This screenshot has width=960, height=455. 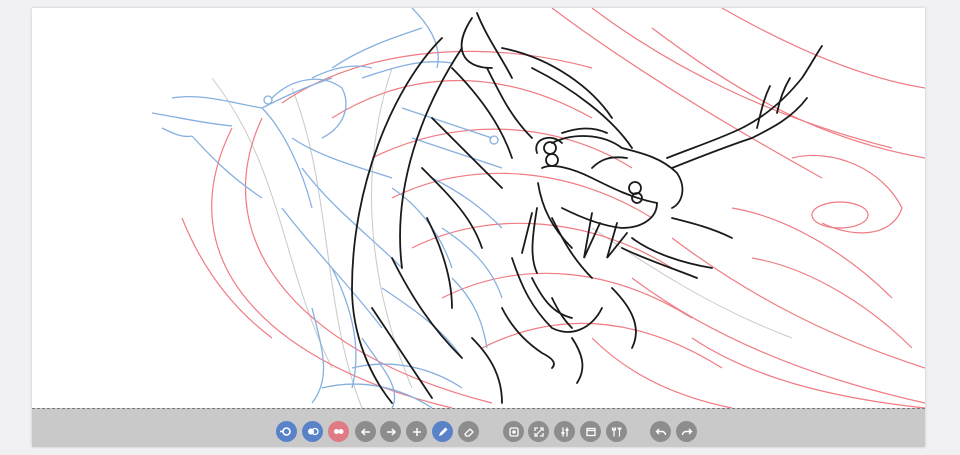 I want to click on layer-blend-button, so click(x=312, y=431).